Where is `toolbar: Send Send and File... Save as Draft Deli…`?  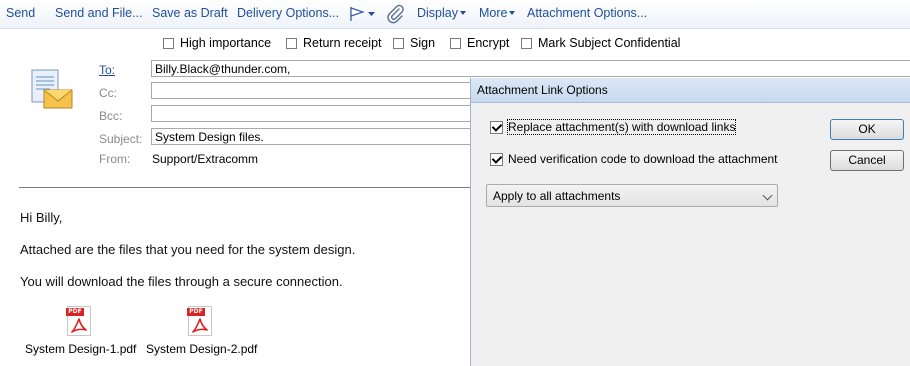 toolbar: Send Send and File... Save as Draft Deli… is located at coordinates (455, 14).